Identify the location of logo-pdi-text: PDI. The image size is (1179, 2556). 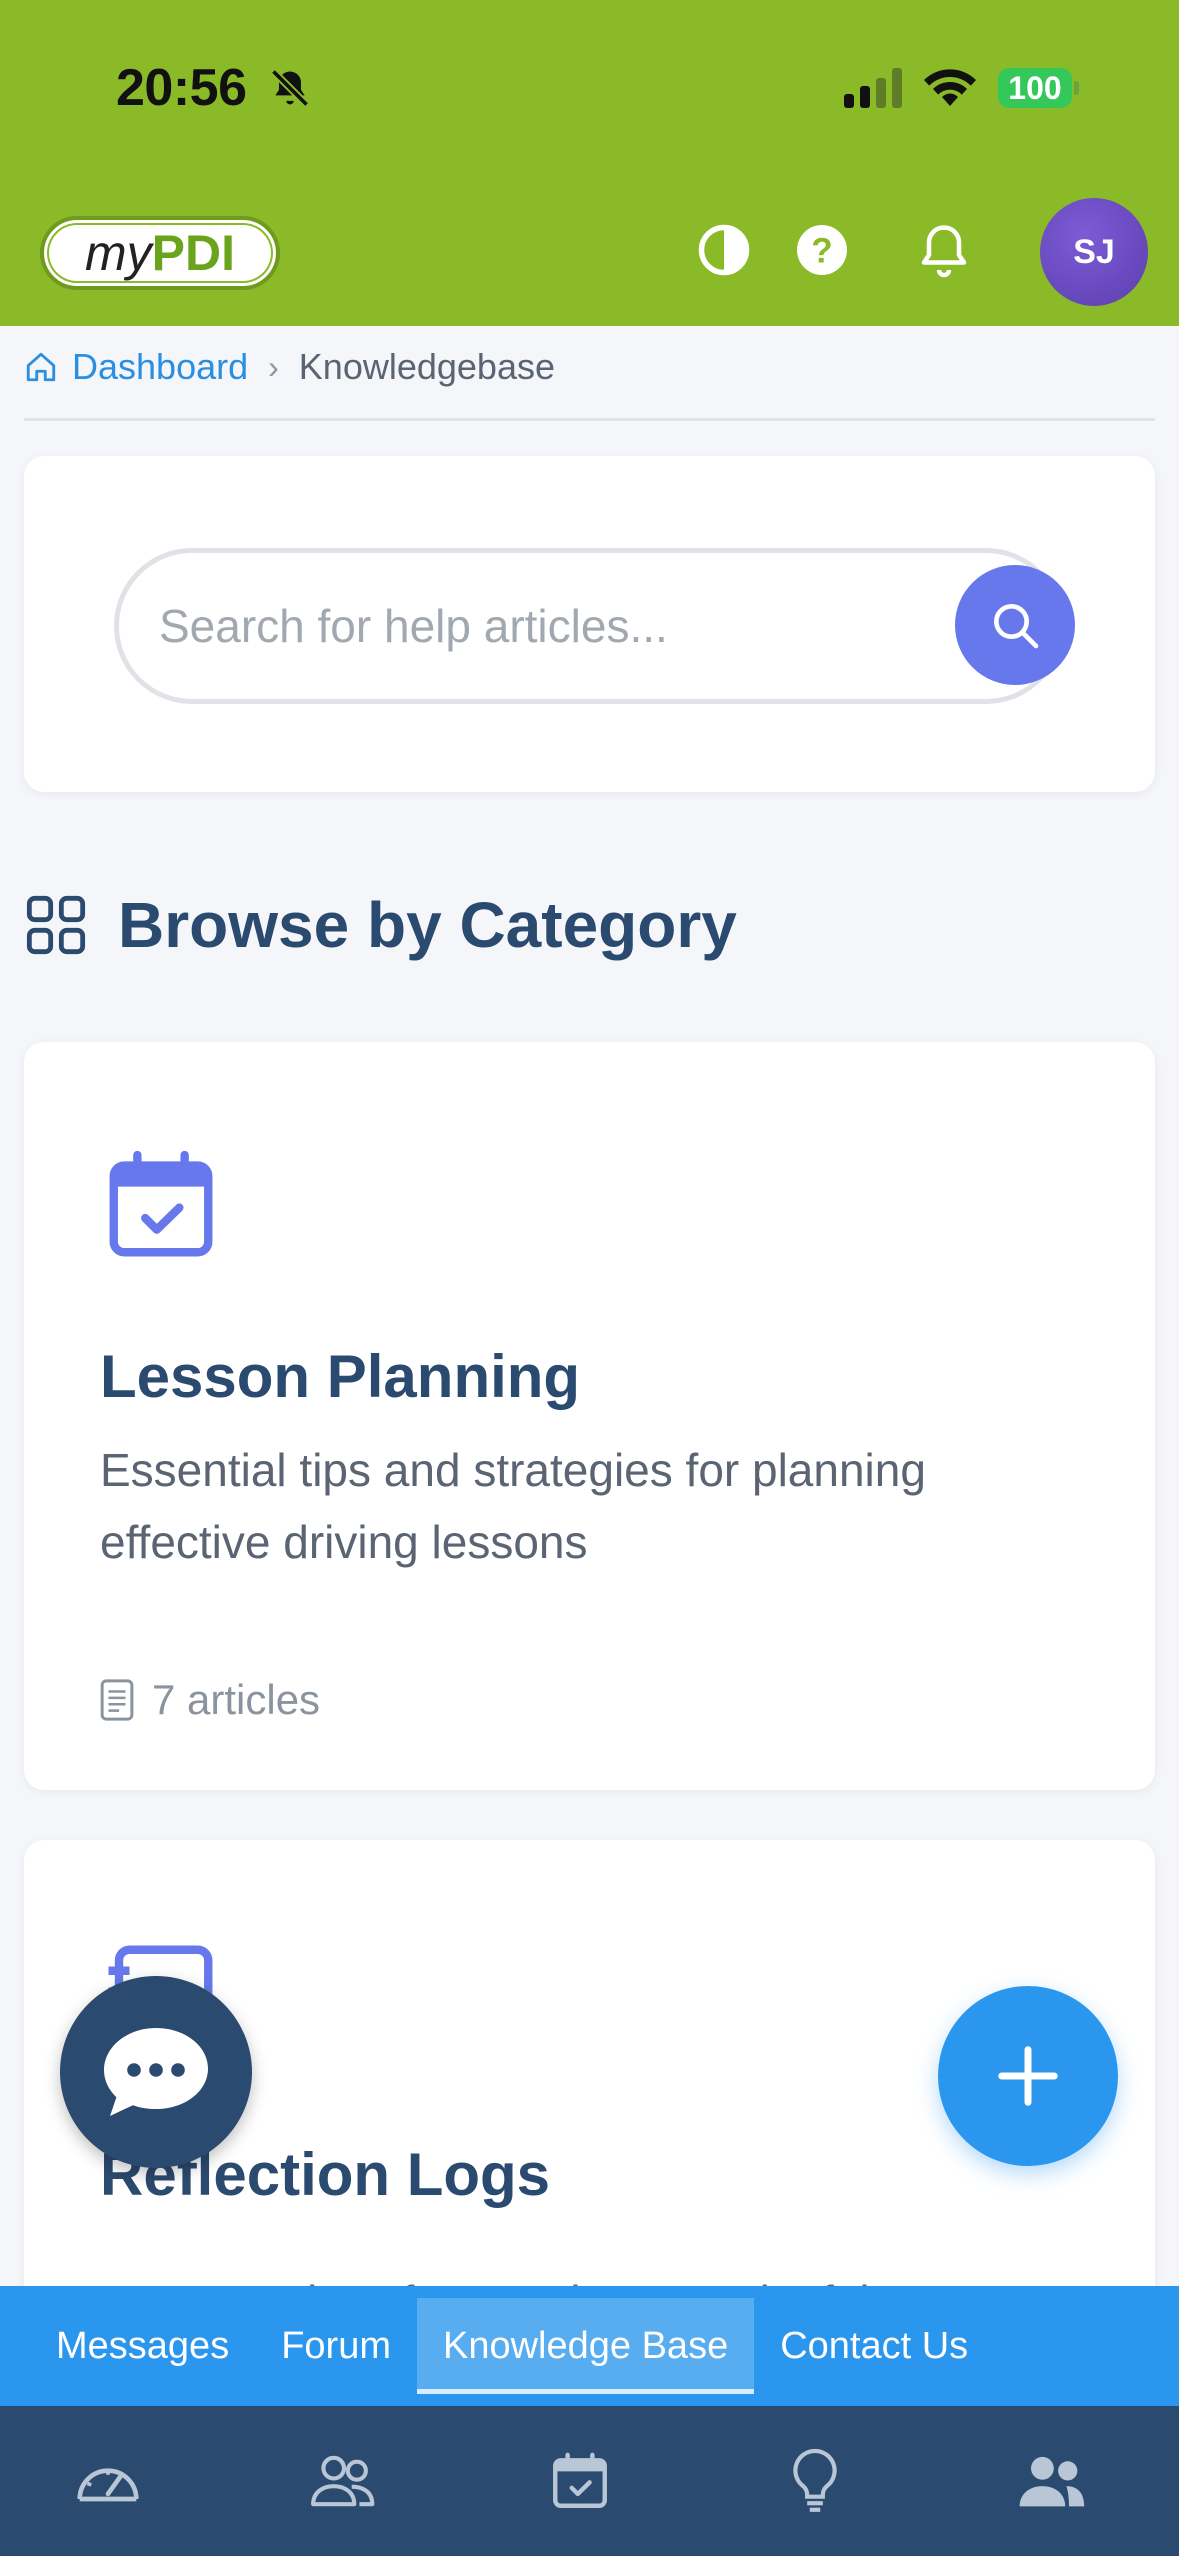
(193, 253).